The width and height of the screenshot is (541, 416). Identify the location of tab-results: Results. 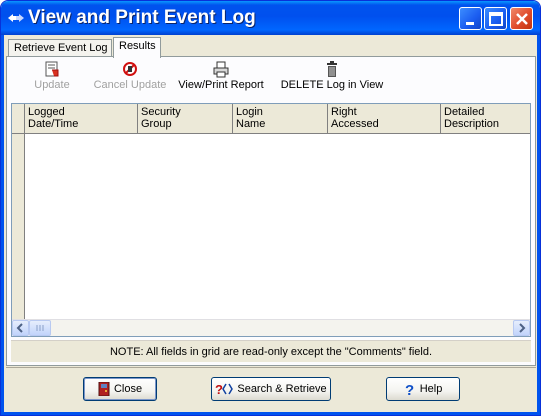
(137, 47).